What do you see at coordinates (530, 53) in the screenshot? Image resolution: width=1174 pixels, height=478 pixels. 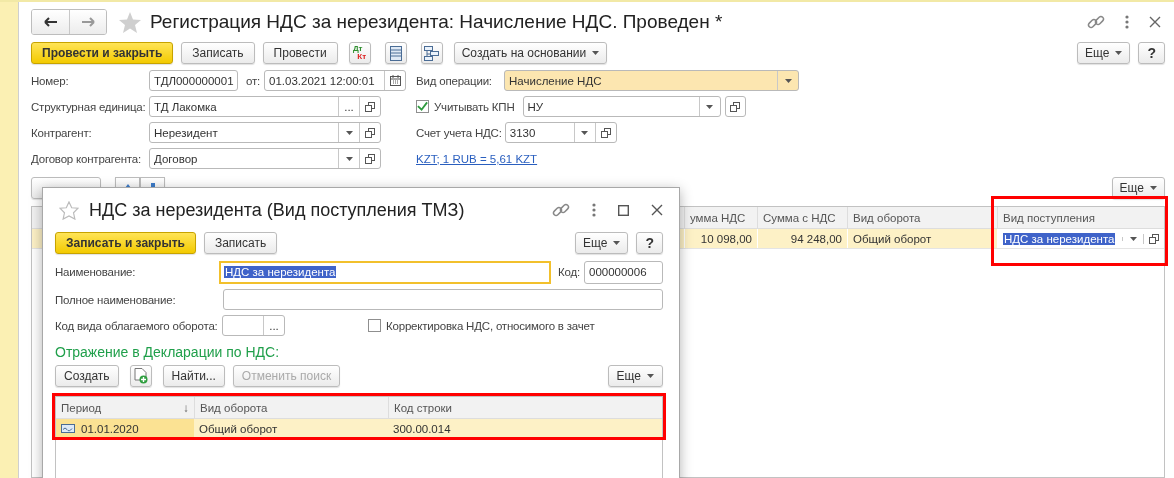 I see `create-based-on-button: Создать на основании` at bounding box center [530, 53].